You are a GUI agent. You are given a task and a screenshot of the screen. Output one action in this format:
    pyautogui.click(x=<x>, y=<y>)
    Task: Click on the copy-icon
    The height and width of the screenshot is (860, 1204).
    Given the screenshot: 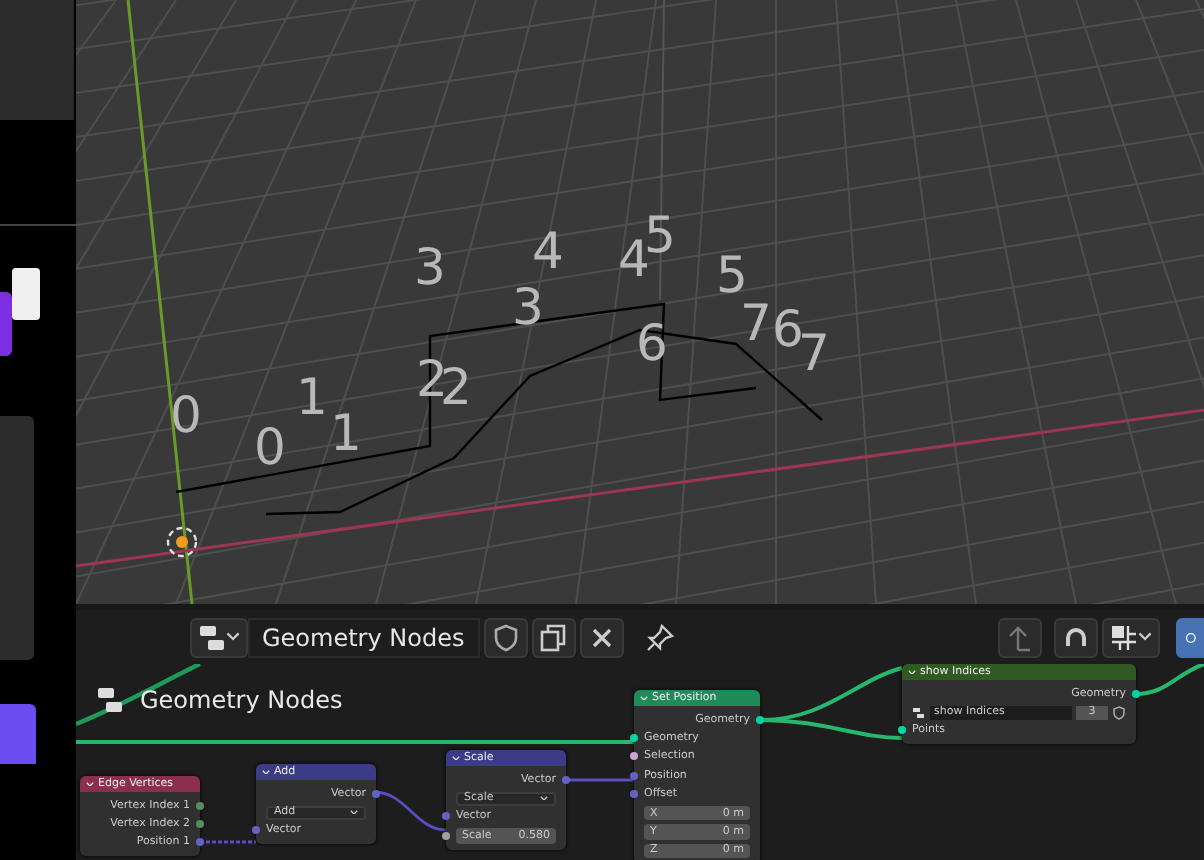 What is the action you would take?
    pyautogui.click(x=554, y=637)
    